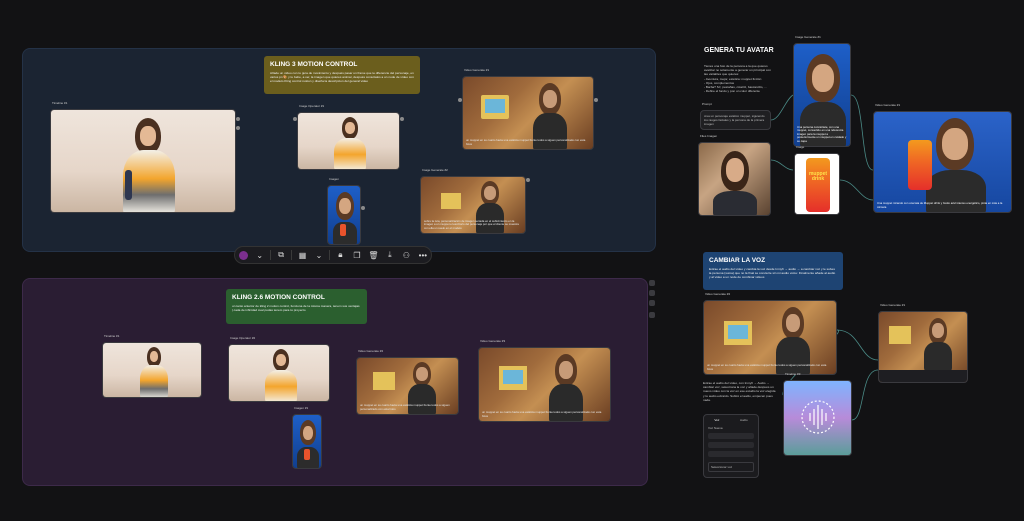  I want to click on note-title: KLING 2.6 MOTION CONTROL, so click(278, 297).